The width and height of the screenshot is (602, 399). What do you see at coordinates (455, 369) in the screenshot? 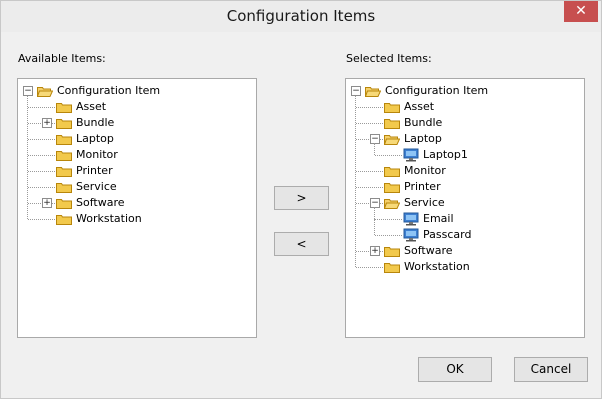
I see `ok-button: OK` at bounding box center [455, 369].